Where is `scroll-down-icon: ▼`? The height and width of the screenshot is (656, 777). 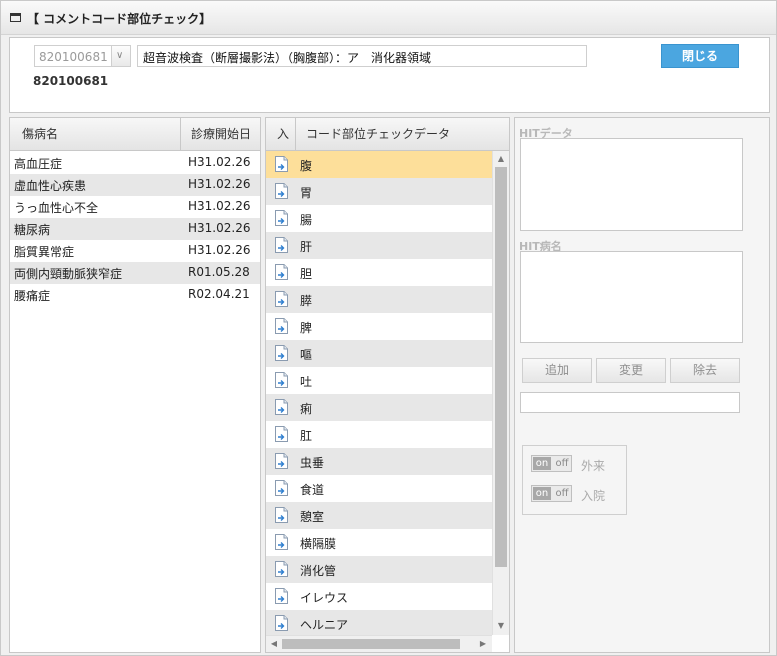
scroll-down-icon: ▼ is located at coordinates (501, 626).